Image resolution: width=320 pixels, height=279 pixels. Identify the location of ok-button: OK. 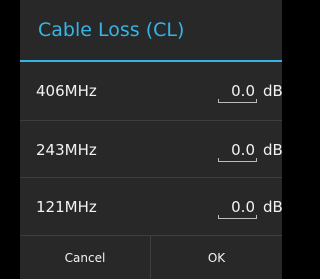
(216, 257).